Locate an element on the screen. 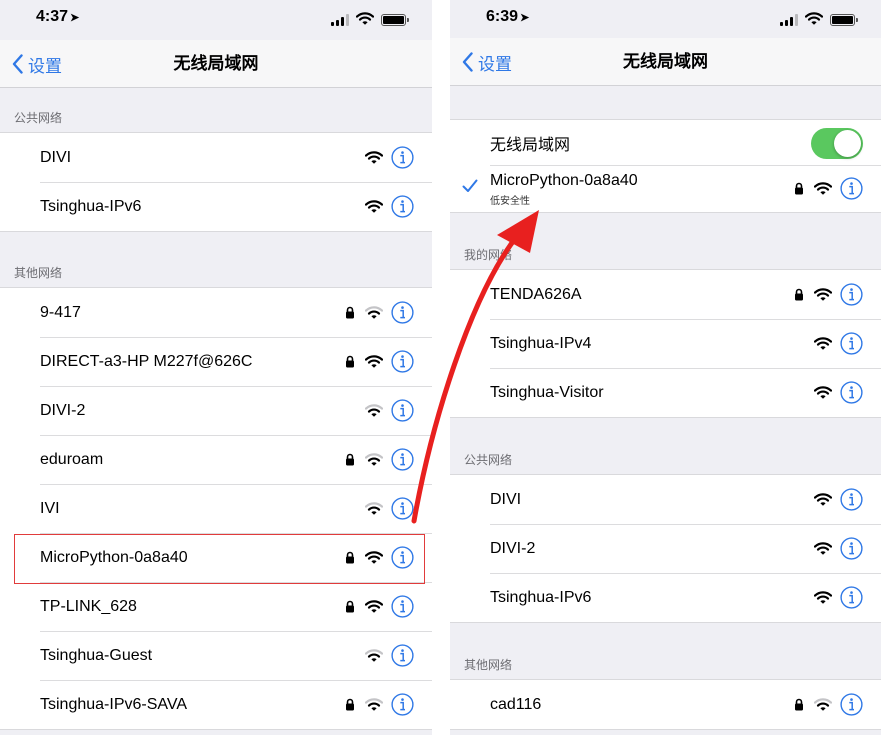 Image resolution: width=881 pixels, height=735 pixels. status-time: 4:37 ➤ is located at coordinates (58, 16).